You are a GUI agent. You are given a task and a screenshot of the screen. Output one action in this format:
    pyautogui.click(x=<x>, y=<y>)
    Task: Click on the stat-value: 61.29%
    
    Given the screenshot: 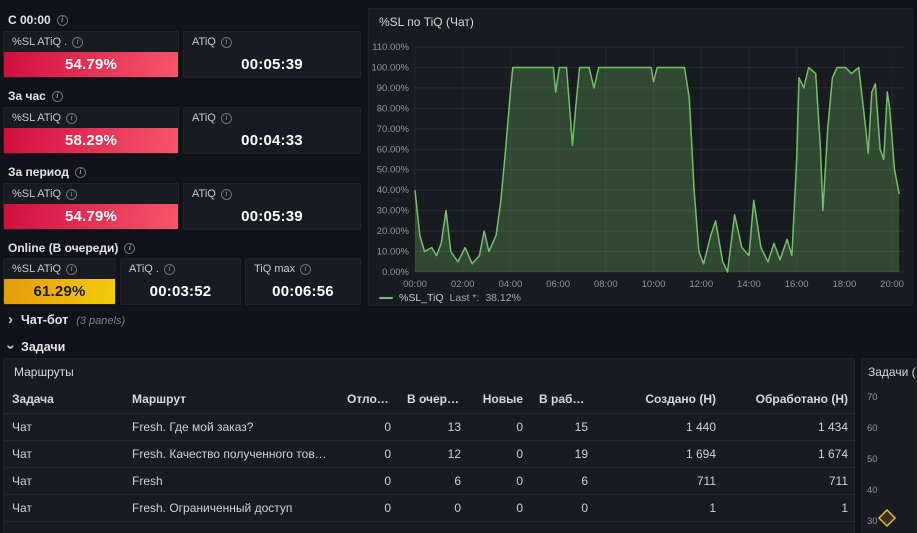 What is the action you would take?
    pyautogui.click(x=59, y=291)
    